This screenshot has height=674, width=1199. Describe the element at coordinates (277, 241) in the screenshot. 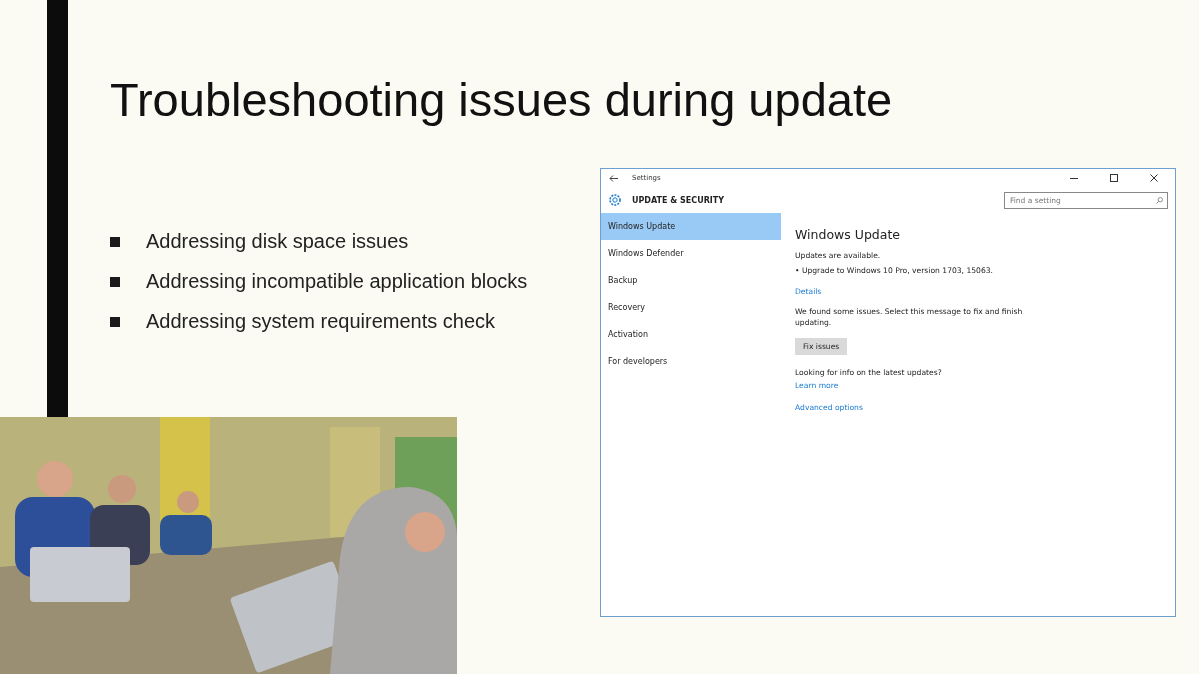

I see `bullet-text: Addressing disk space issues` at that location.